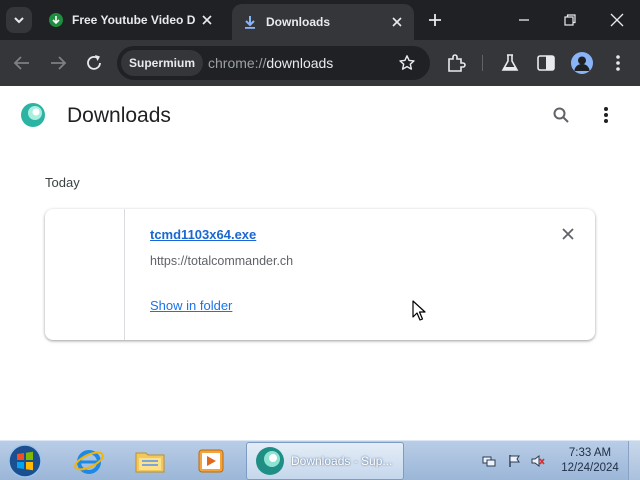  What do you see at coordinates (211, 461) in the screenshot?
I see `media-player-icon` at bounding box center [211, 461].